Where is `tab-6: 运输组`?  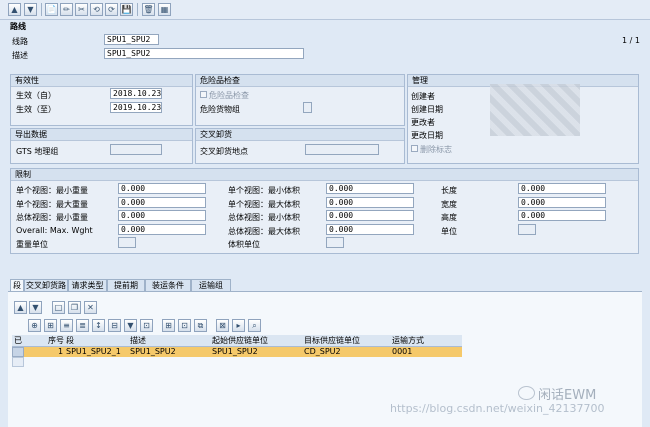
tab-6: 运输组 is located at coordinates (211, 285).